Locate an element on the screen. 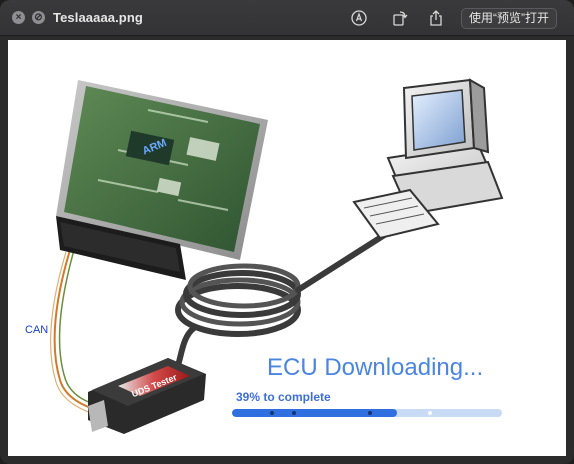 The image size is (574, 464). minimize-icon: ⊘ is located at coordinates (38, 17).